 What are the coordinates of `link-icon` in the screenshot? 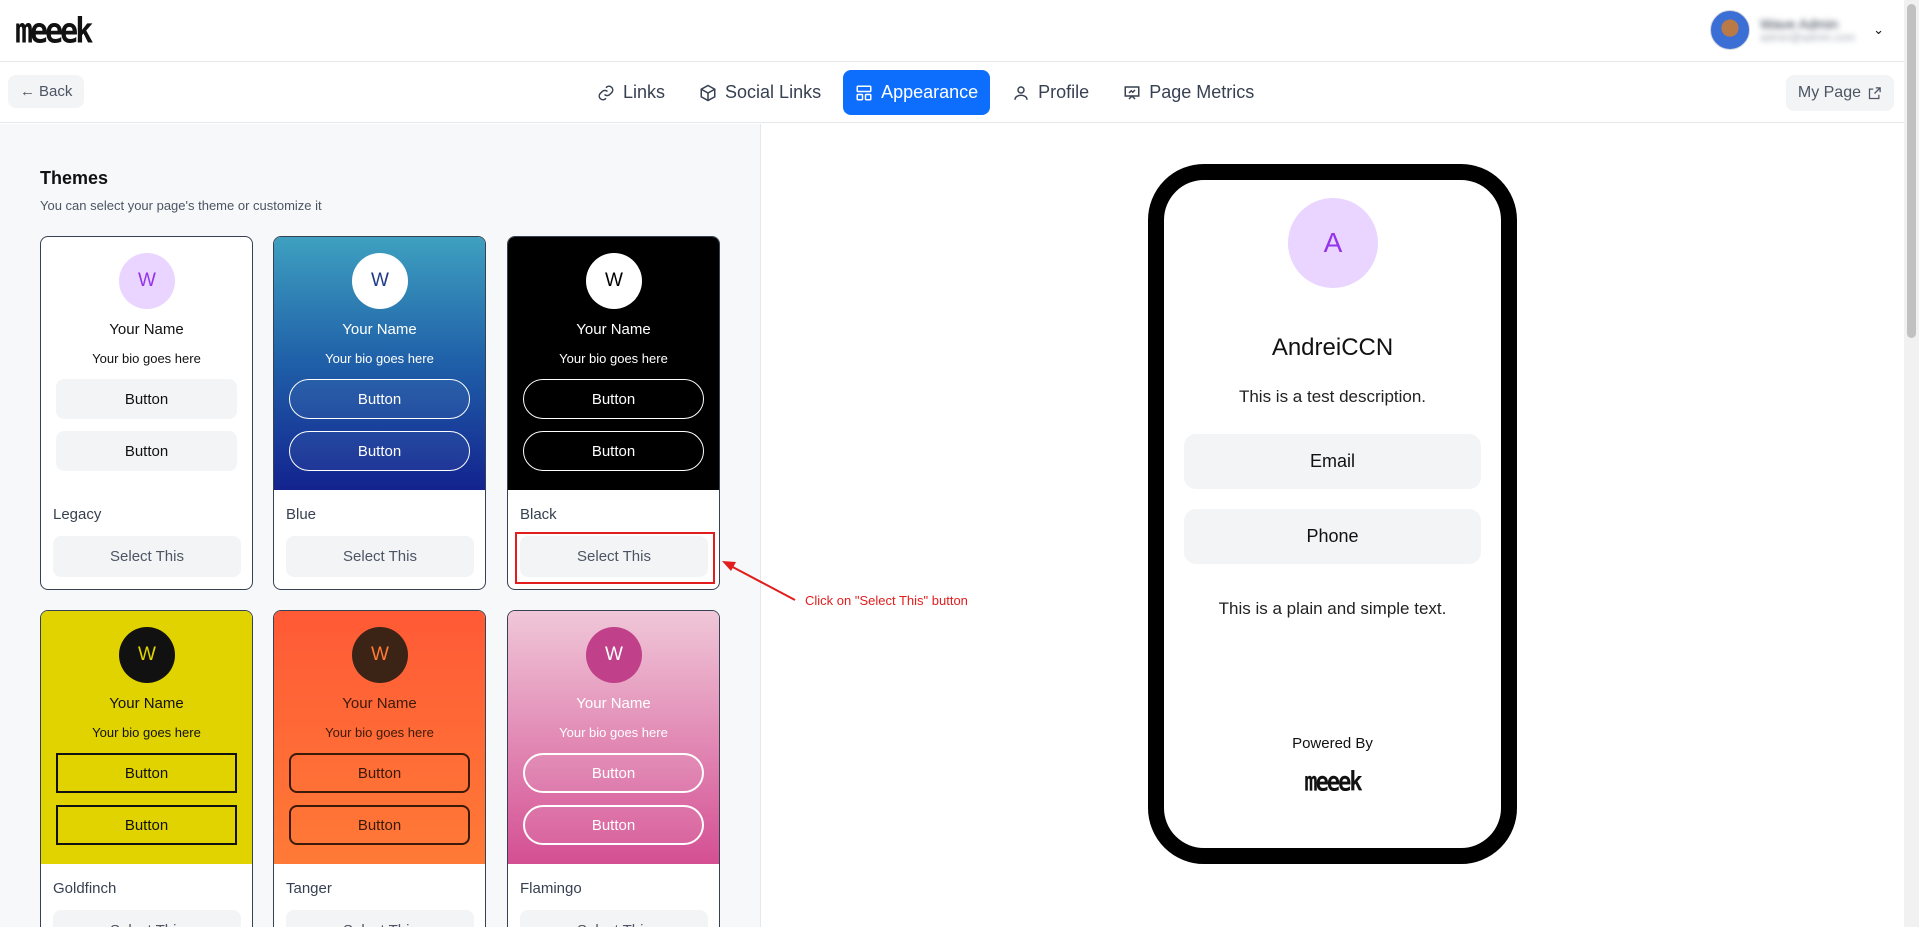 It's located at (606, 92).